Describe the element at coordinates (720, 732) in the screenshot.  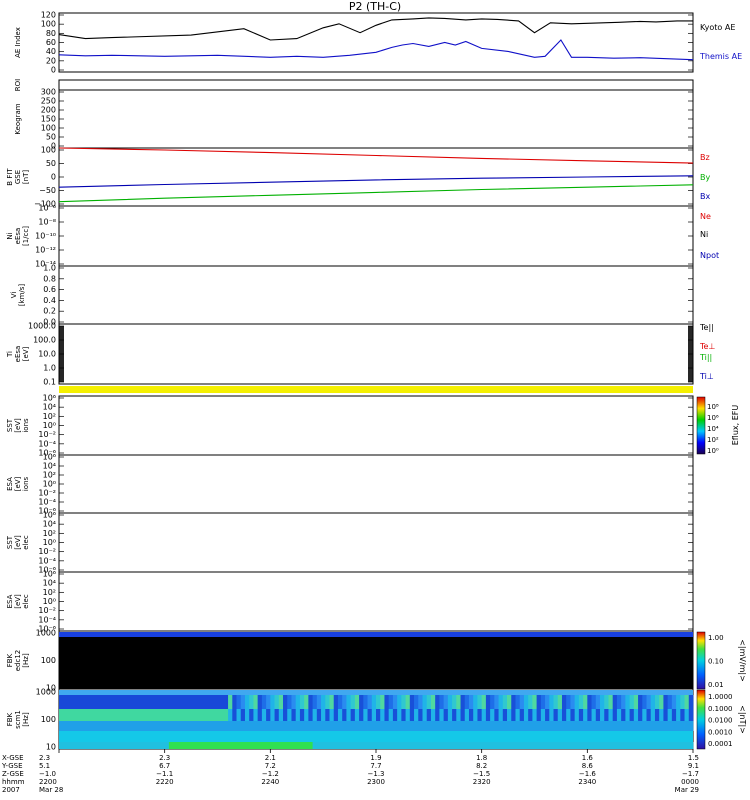
I see `colorbar-tick-label: 0.0010` at that location.